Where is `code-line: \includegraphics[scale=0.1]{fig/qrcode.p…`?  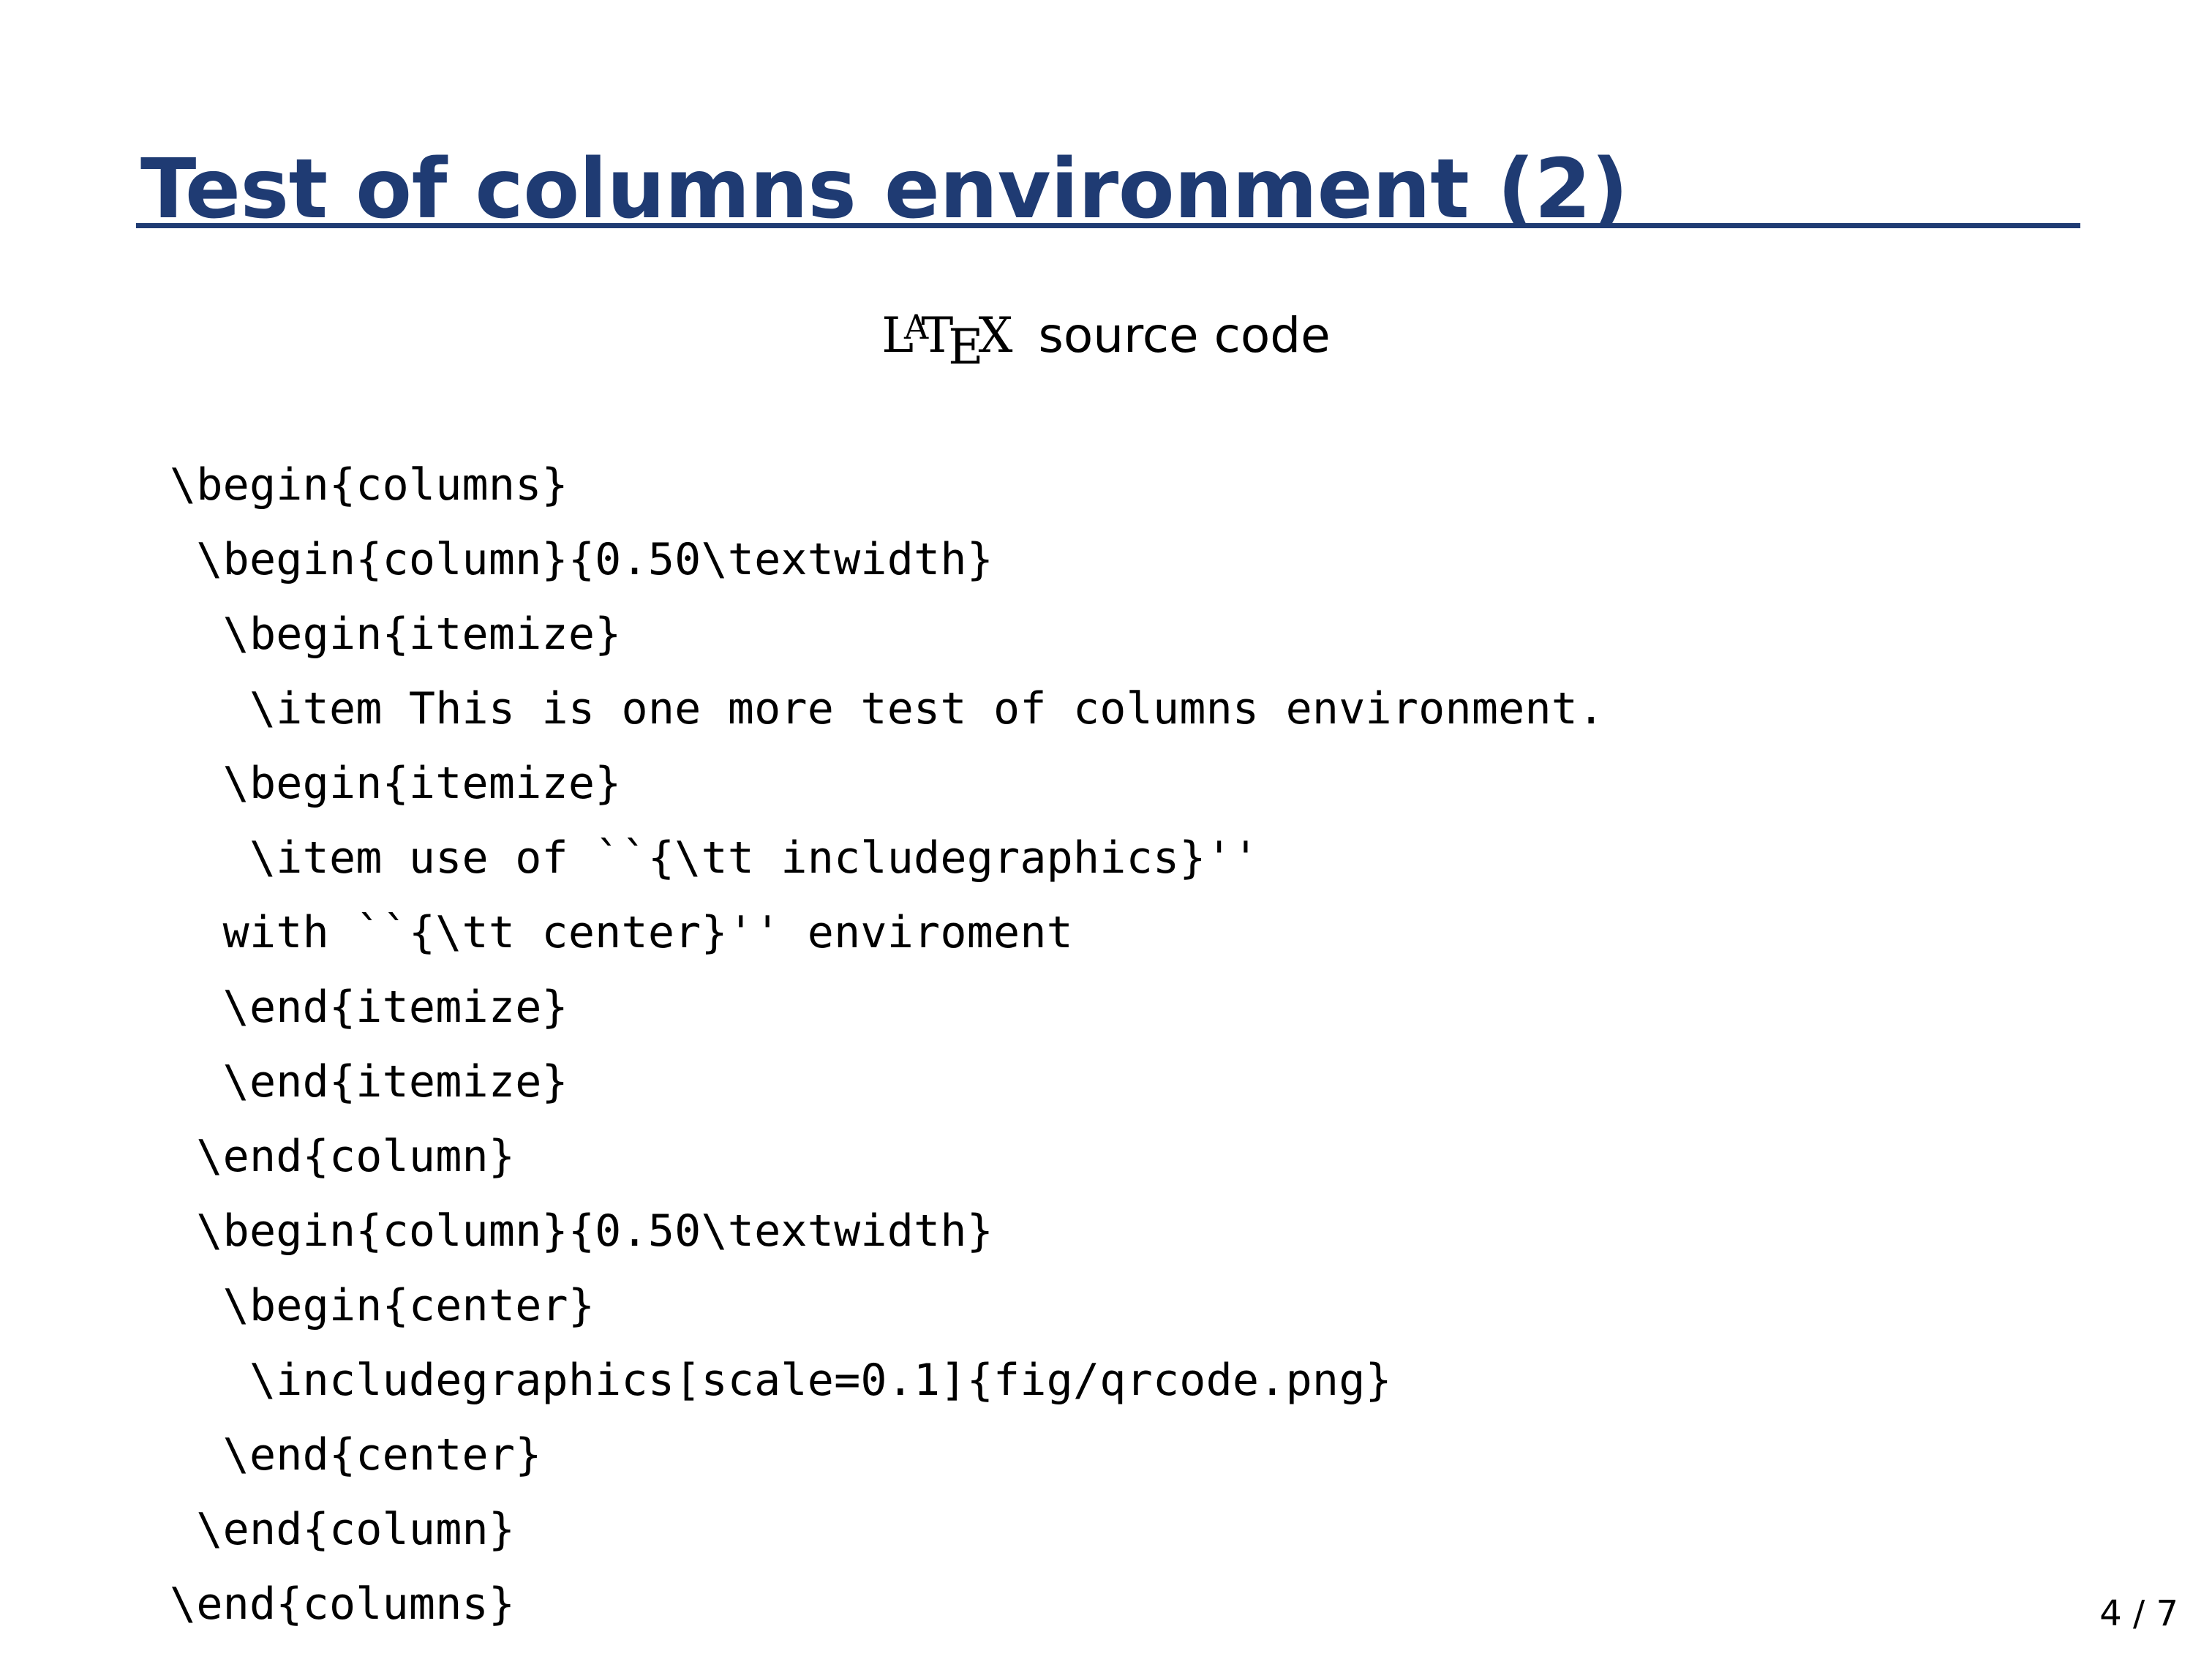
code-line: \includegraphics[scale=0.1]{fig/qrcode.p… is located at coordinates (781, 1380).